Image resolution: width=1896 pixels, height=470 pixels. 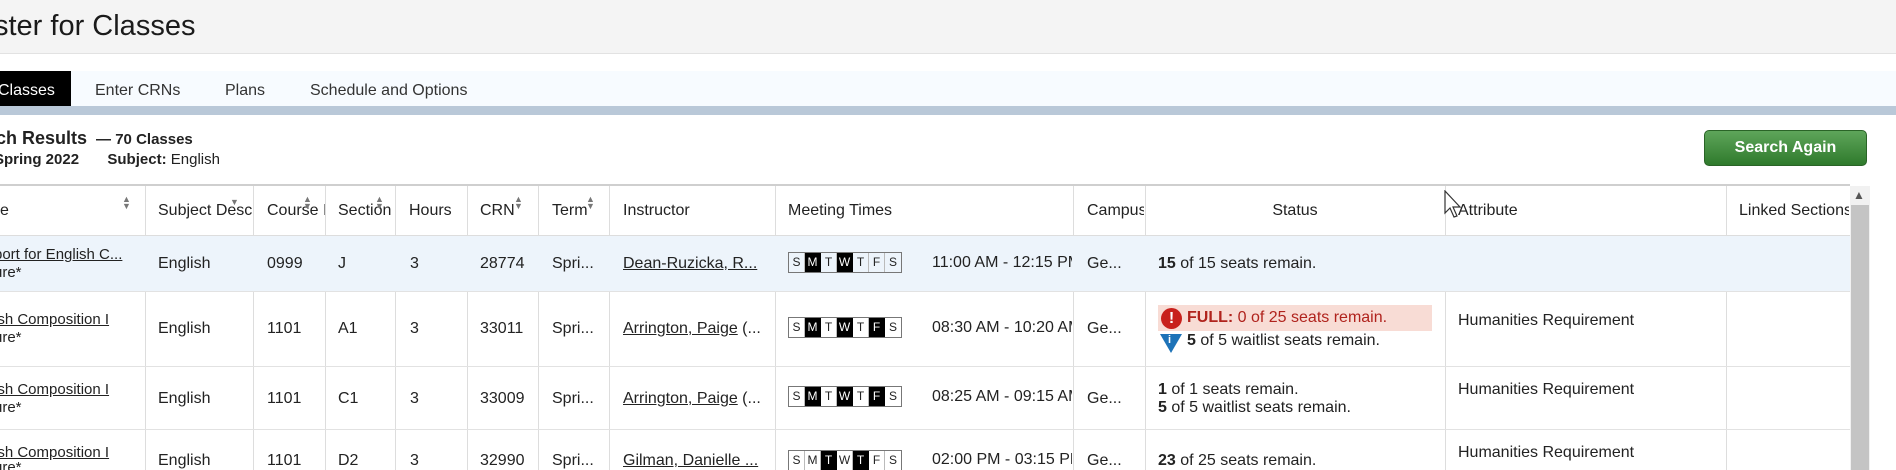 I want to click on tab-classes: Classes, so click(x=35, y=89).